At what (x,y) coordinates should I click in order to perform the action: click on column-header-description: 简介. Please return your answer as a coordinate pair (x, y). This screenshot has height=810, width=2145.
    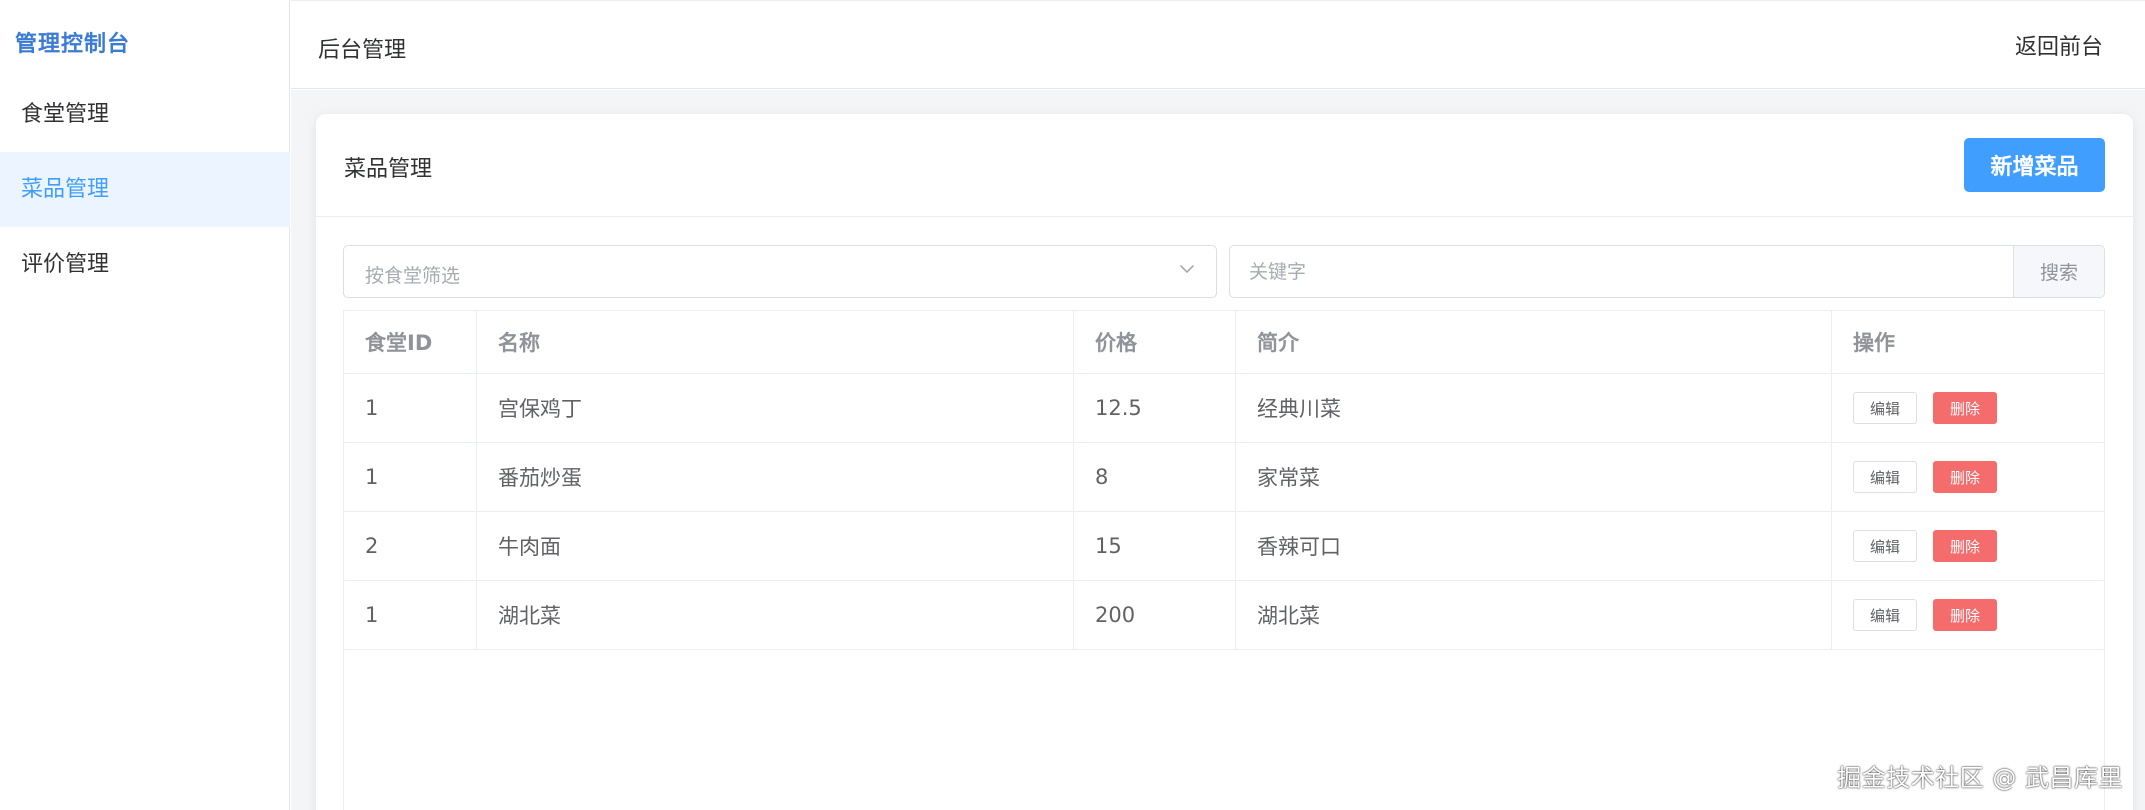
    Looking at the image, I should click on (1534, 342).